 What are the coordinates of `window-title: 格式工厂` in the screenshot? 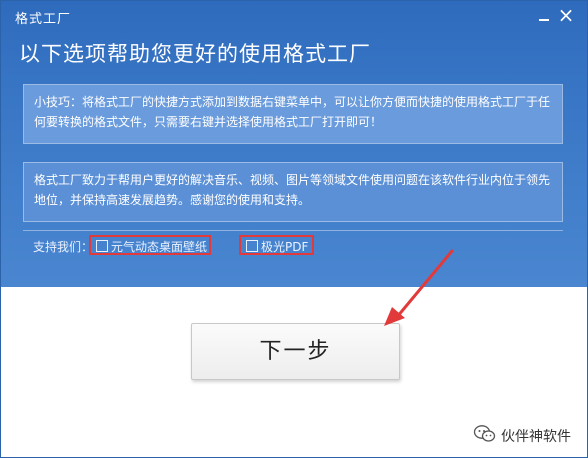 It's located at (43, 19).